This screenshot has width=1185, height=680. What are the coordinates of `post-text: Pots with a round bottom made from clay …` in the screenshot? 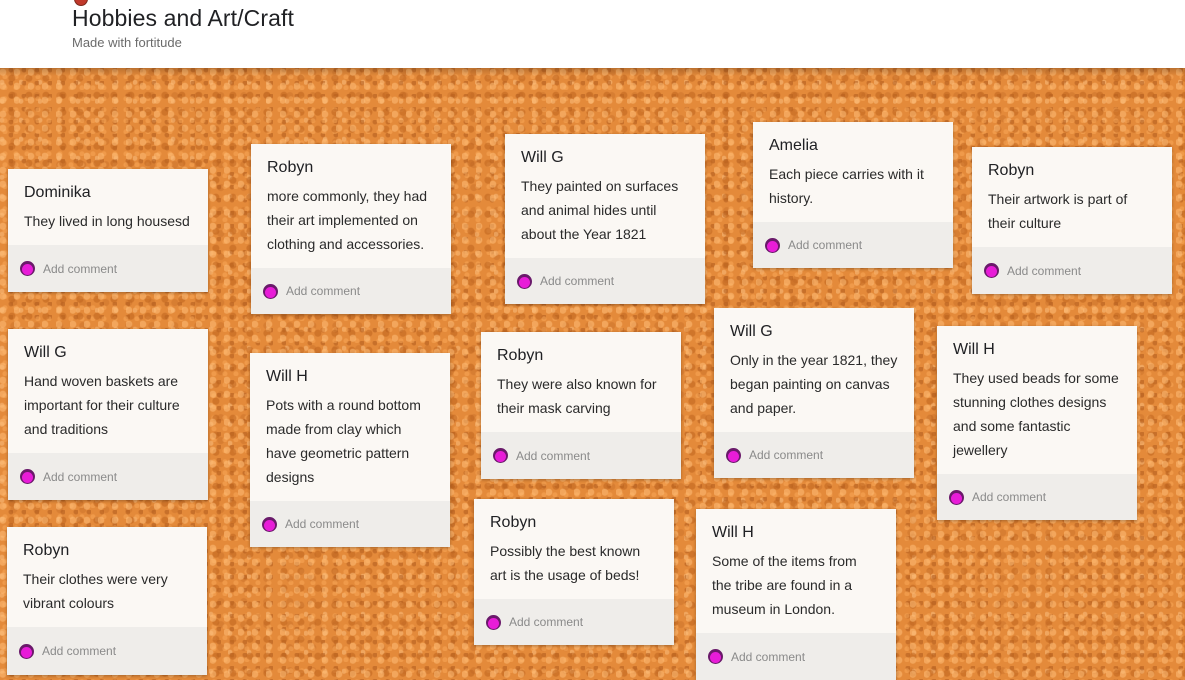 It's located at (343, 441).